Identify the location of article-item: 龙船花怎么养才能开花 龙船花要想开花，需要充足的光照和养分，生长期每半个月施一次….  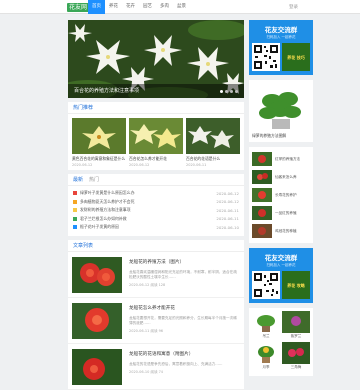
(156, 321).